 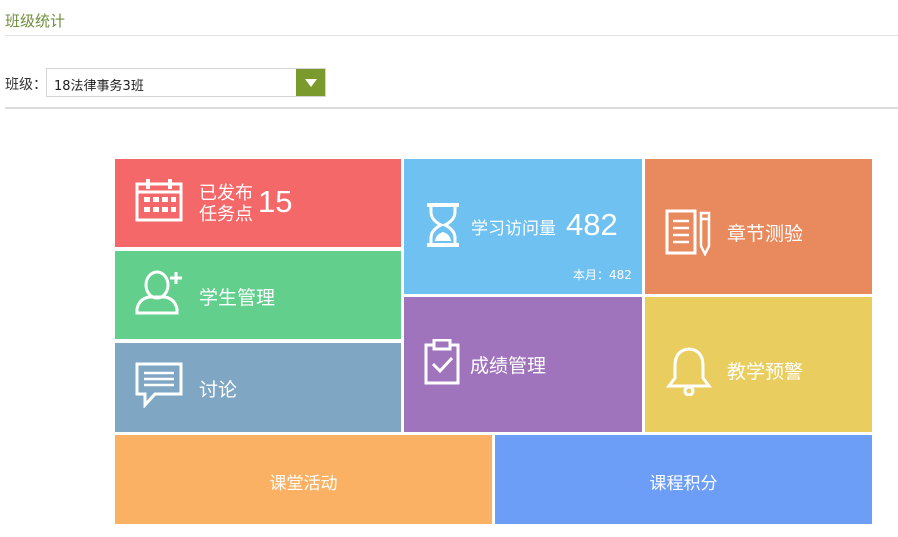 I want to click on calendar-icon, so click(x=159, y=200).